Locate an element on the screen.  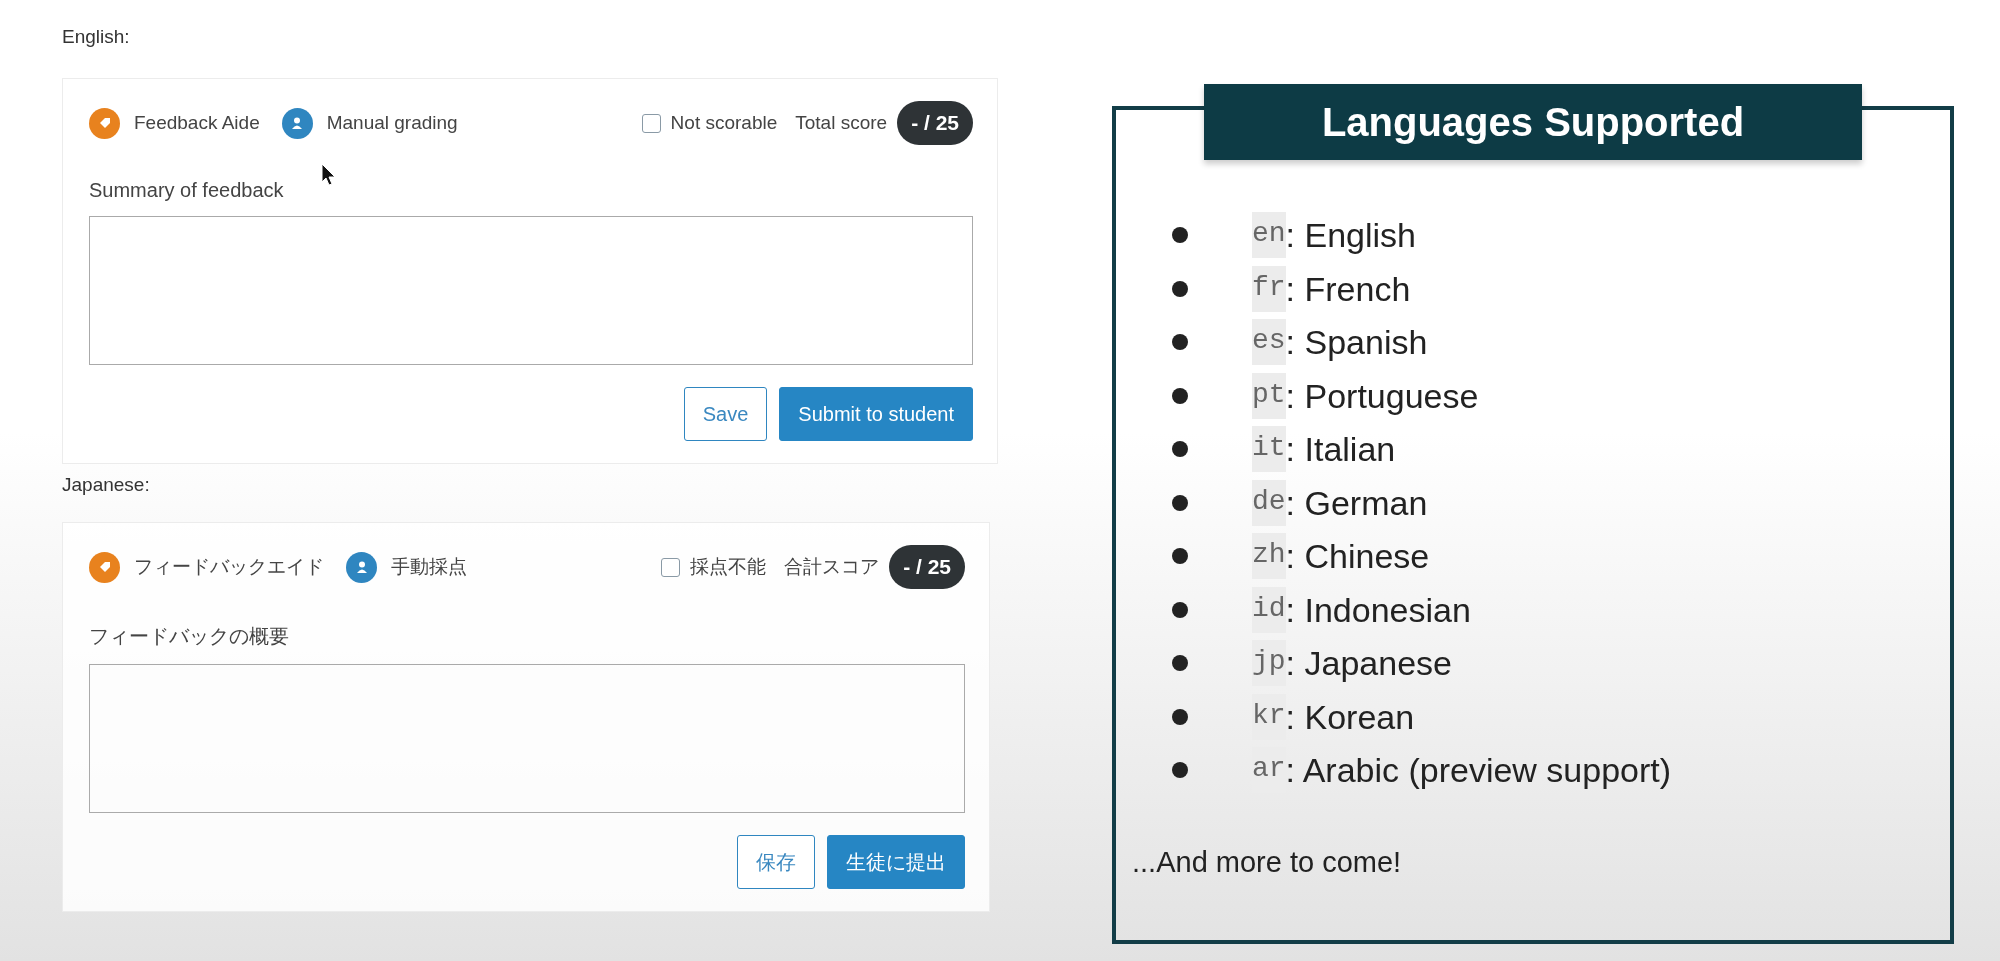
language-item: kr: Korean is located at coordinates (1333, 716).